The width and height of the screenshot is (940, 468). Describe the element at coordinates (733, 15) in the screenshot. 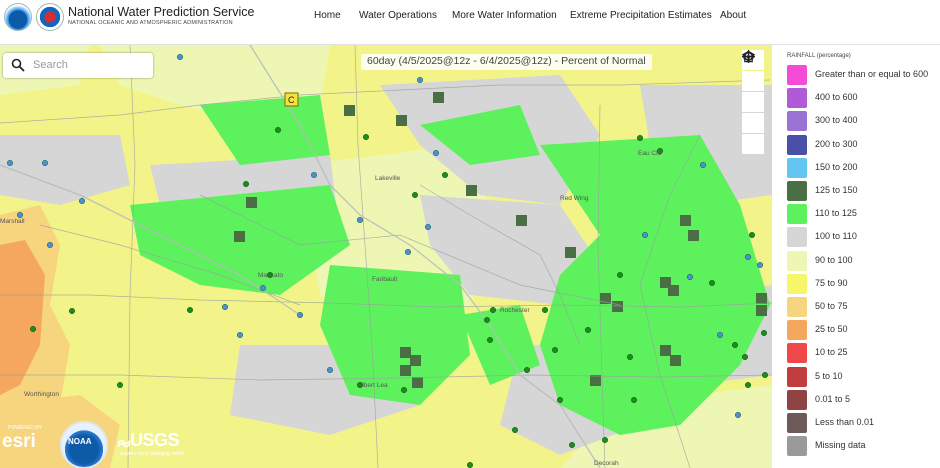

I see `nav-about: About` at that location.